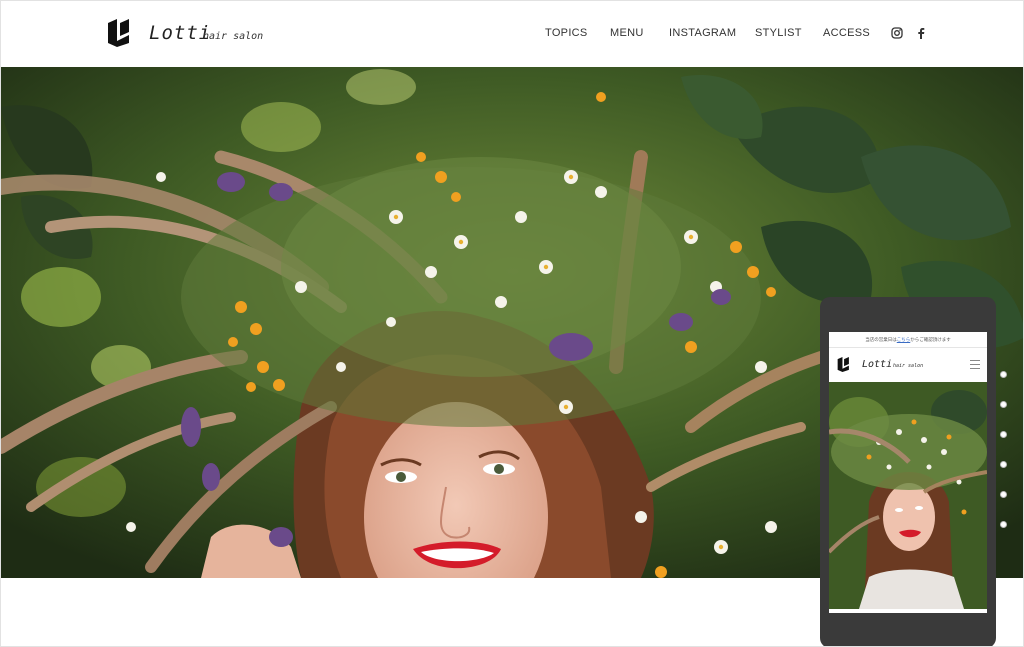  I want to click on facebook-icon, so click(921, 33).